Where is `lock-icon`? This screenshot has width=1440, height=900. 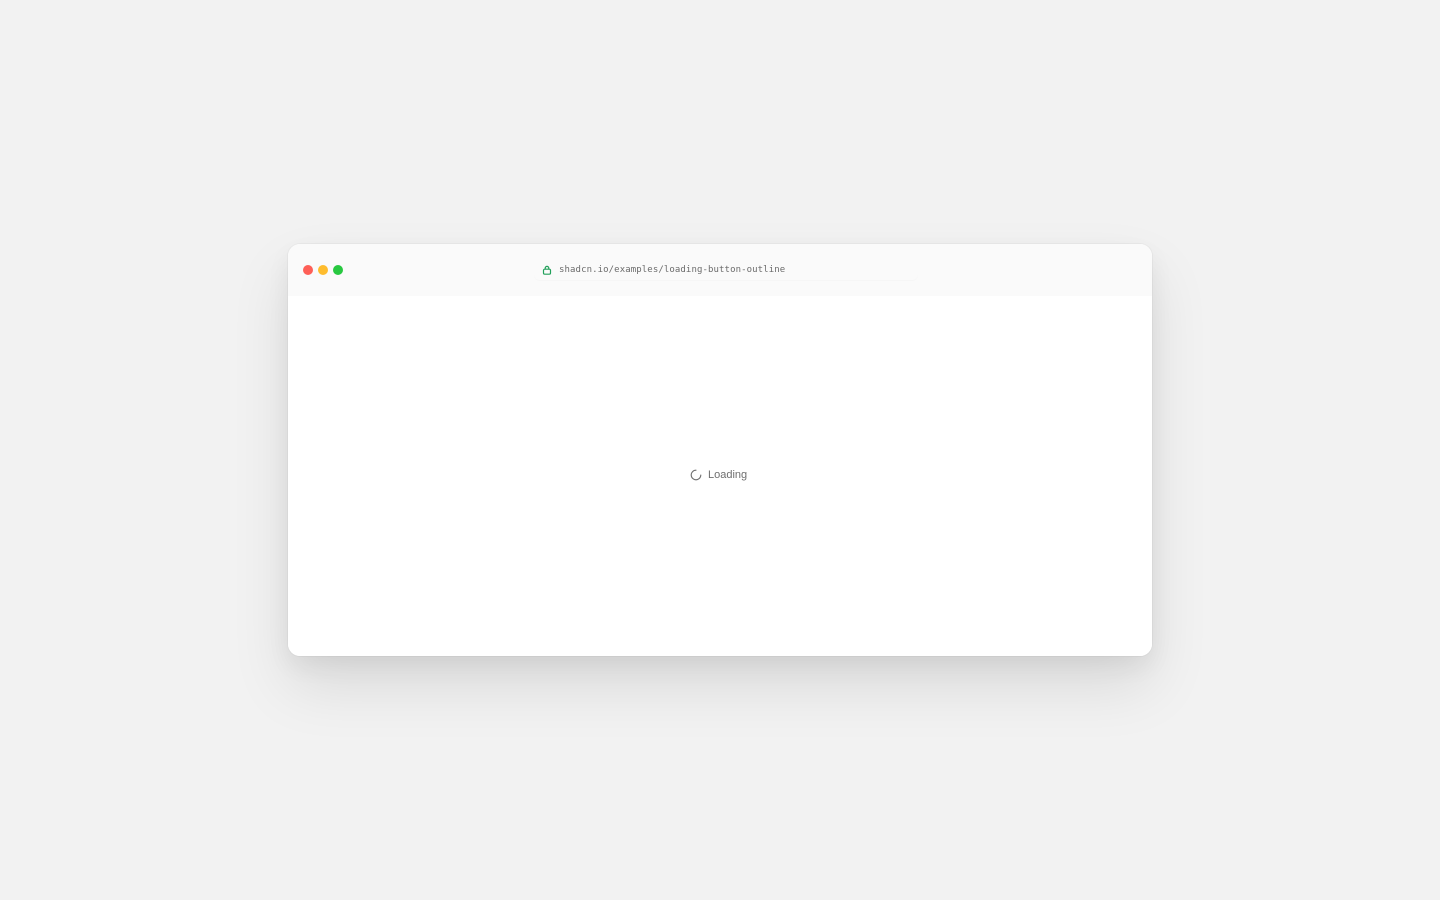 lock-icon is located at coordinates (547, 270).